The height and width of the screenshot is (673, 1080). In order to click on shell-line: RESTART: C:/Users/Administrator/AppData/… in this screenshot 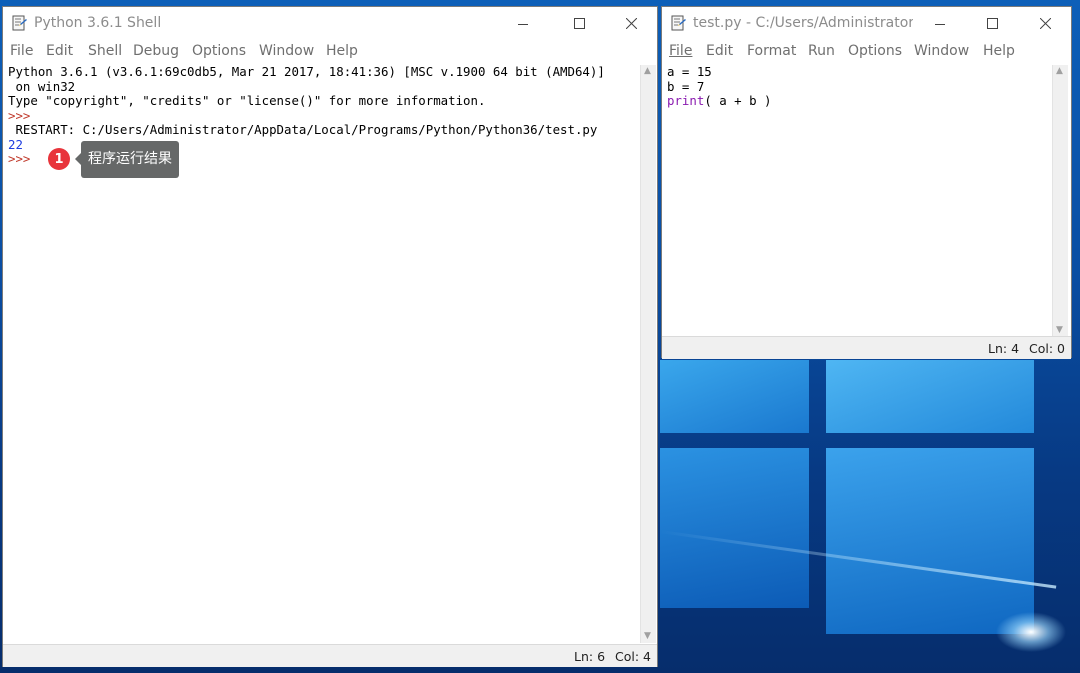, I will do `click(303, 129)`.